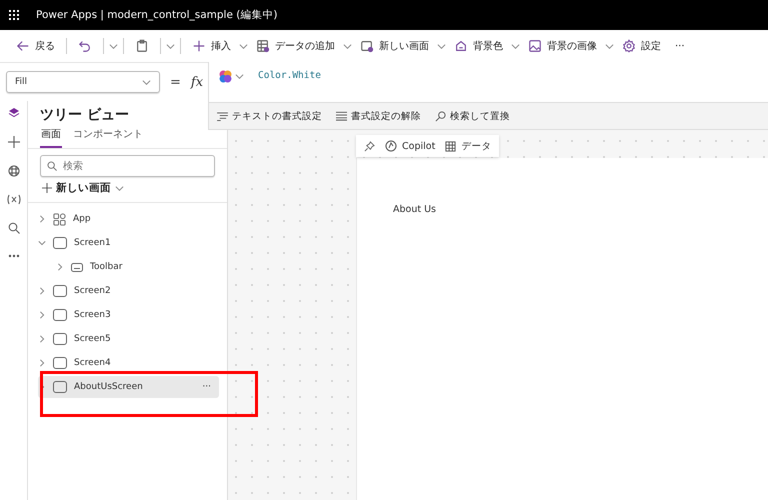 The width and height of the screenshot is (768, 500). Describe the element at coordinates (461, 46) in the screenshot. I see `paint-icon` at that location.